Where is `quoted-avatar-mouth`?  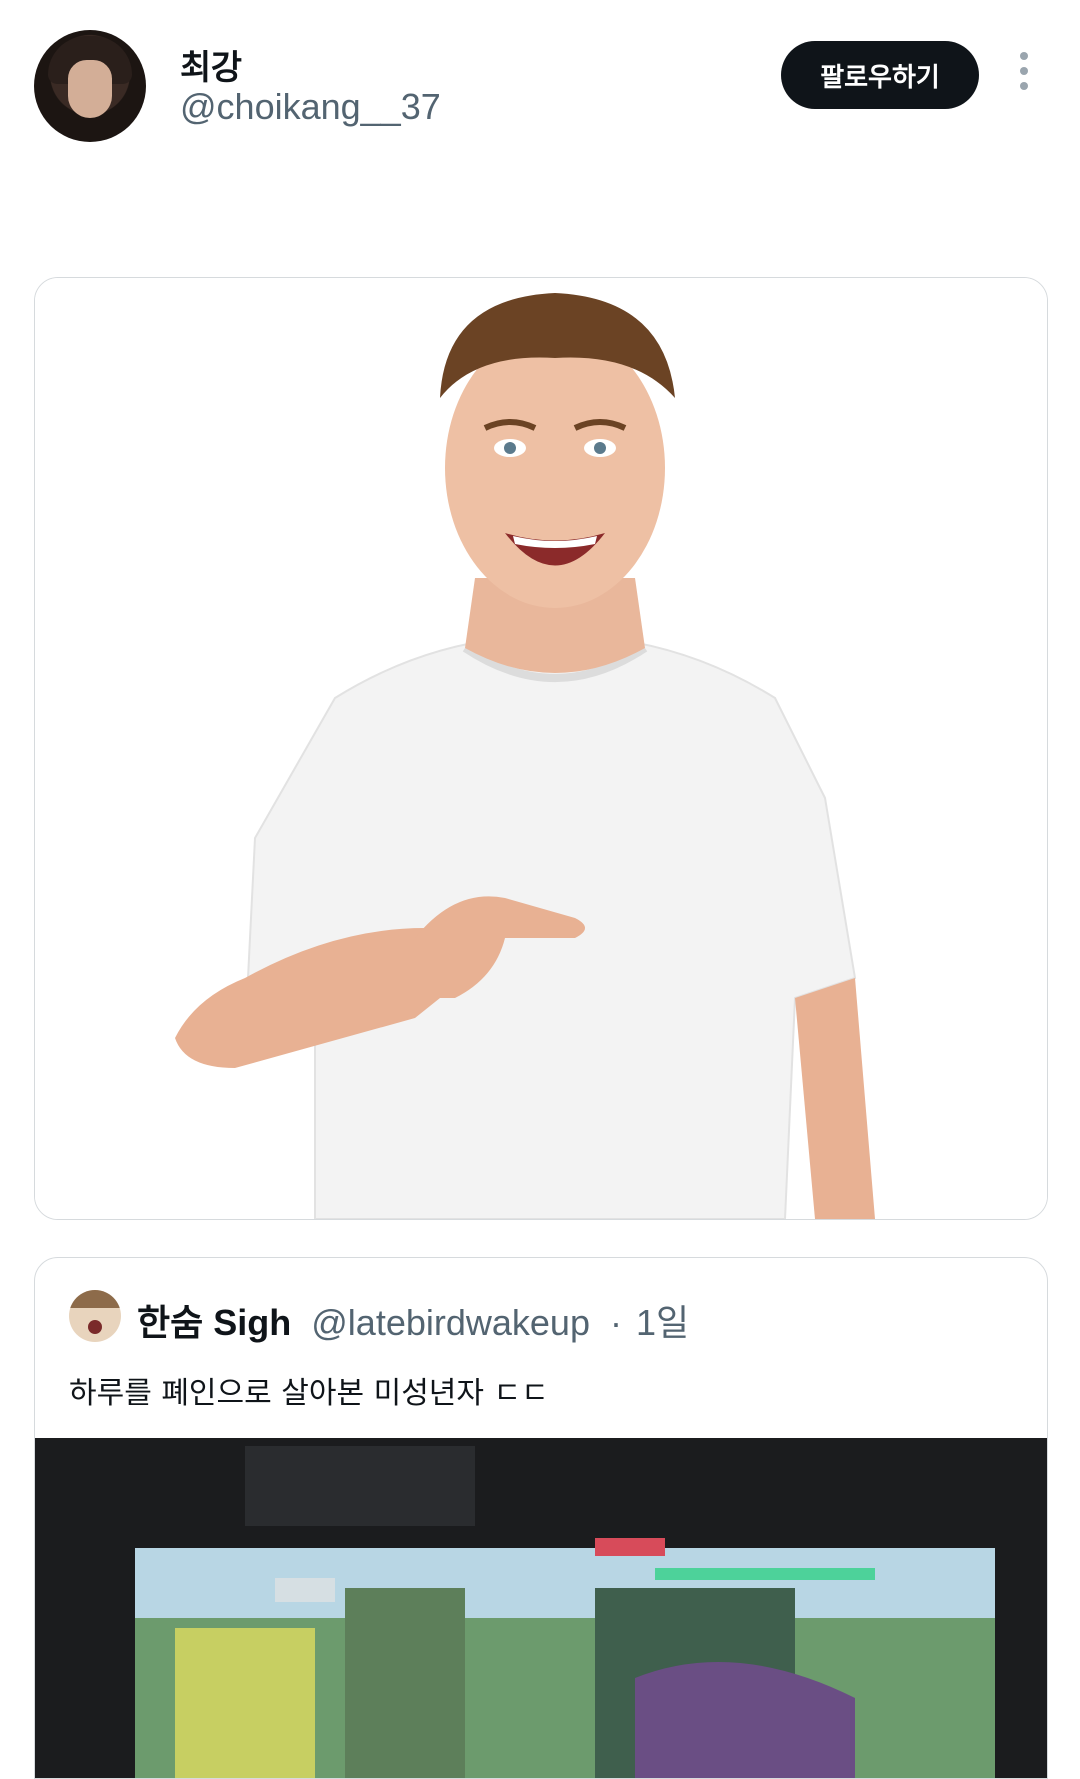
quoted-avatar-mouth is located at coordinates (95, 1327).